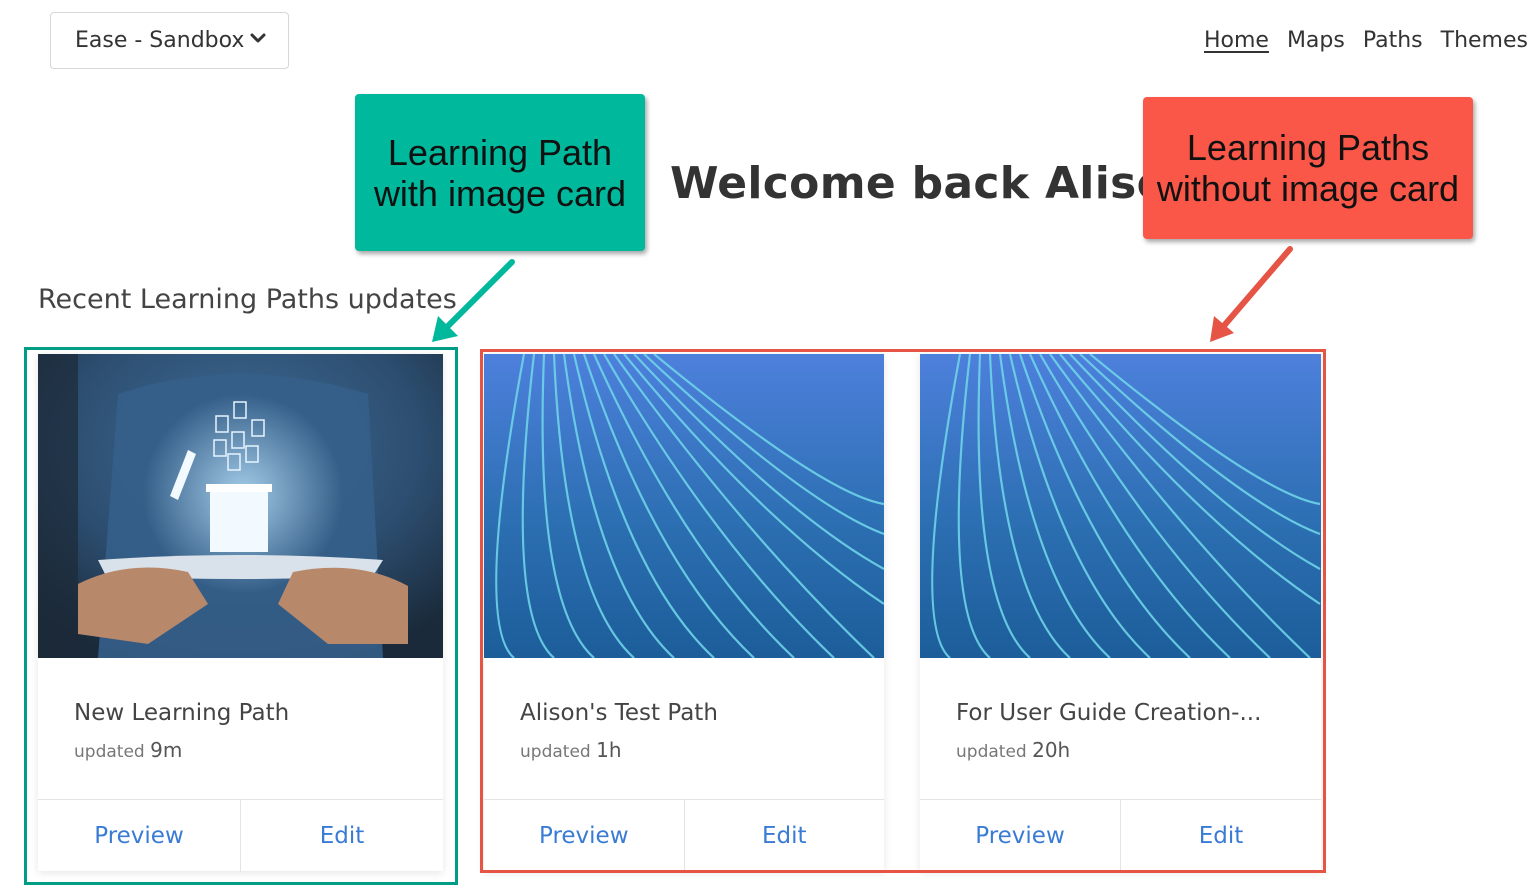 The image size is (1540, 896). I want to click on callout-without-image: Learning Paths without image card, so click(1308, 168).